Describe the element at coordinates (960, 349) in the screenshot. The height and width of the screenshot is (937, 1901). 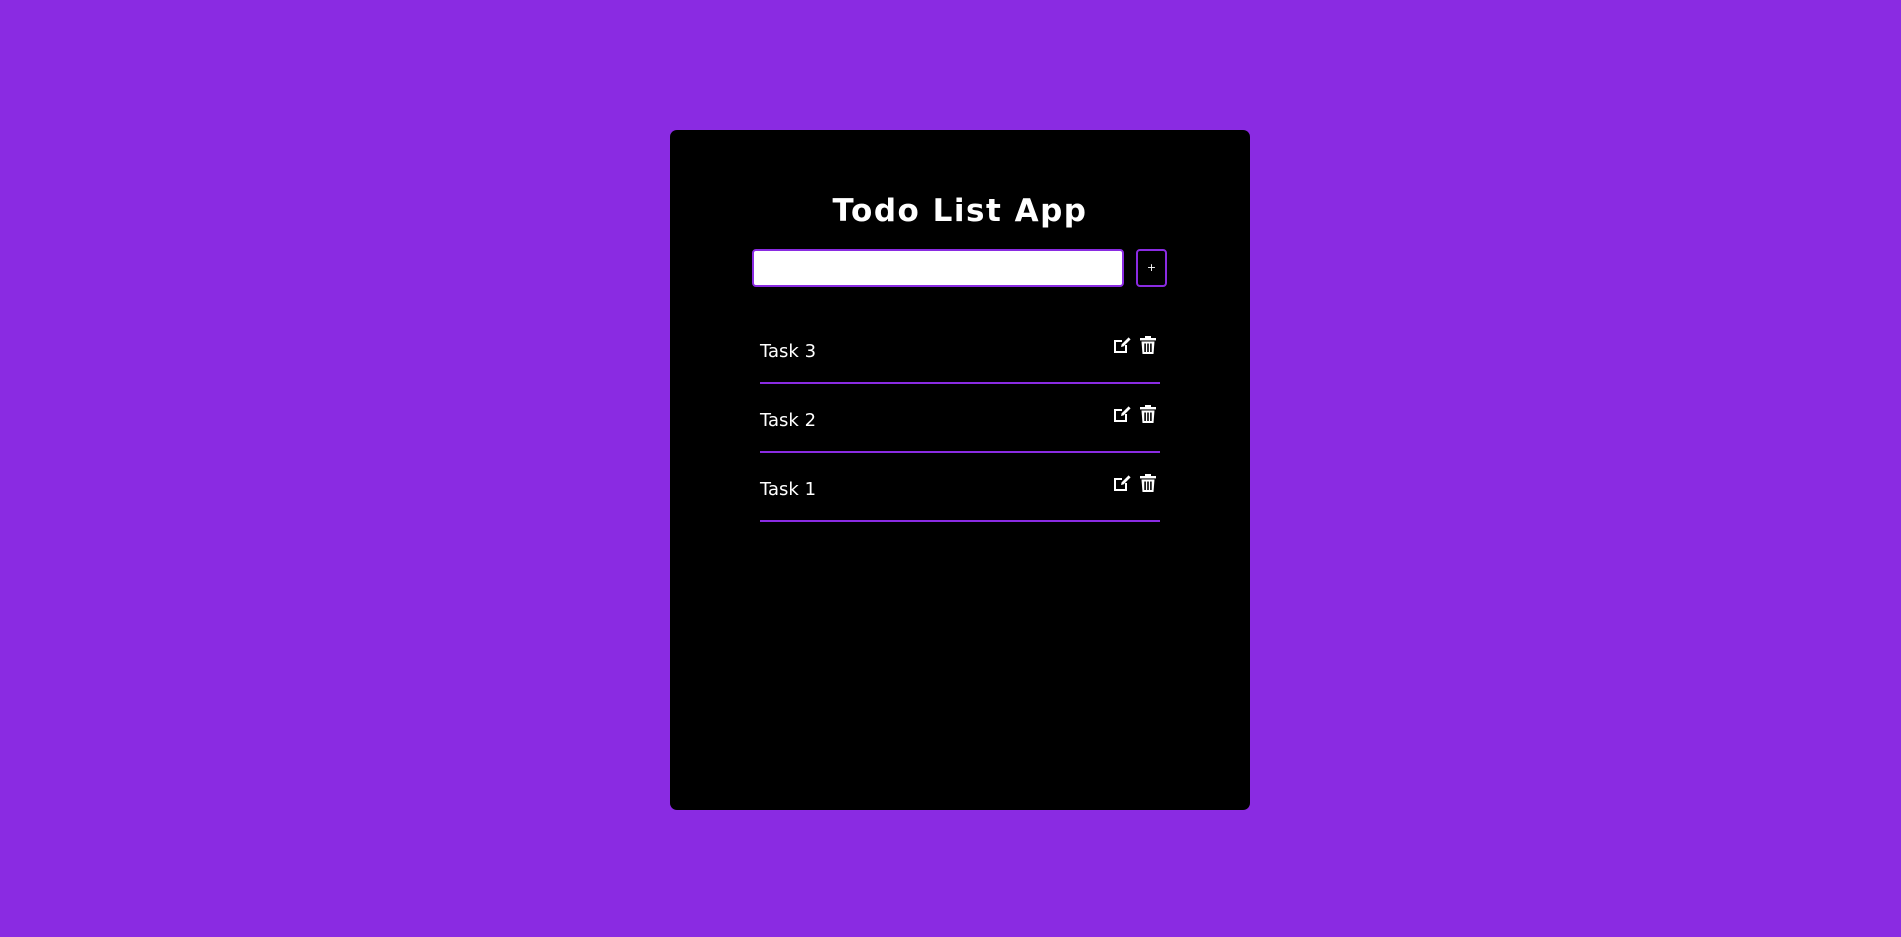
I see `task-item: Task 3` at that location.